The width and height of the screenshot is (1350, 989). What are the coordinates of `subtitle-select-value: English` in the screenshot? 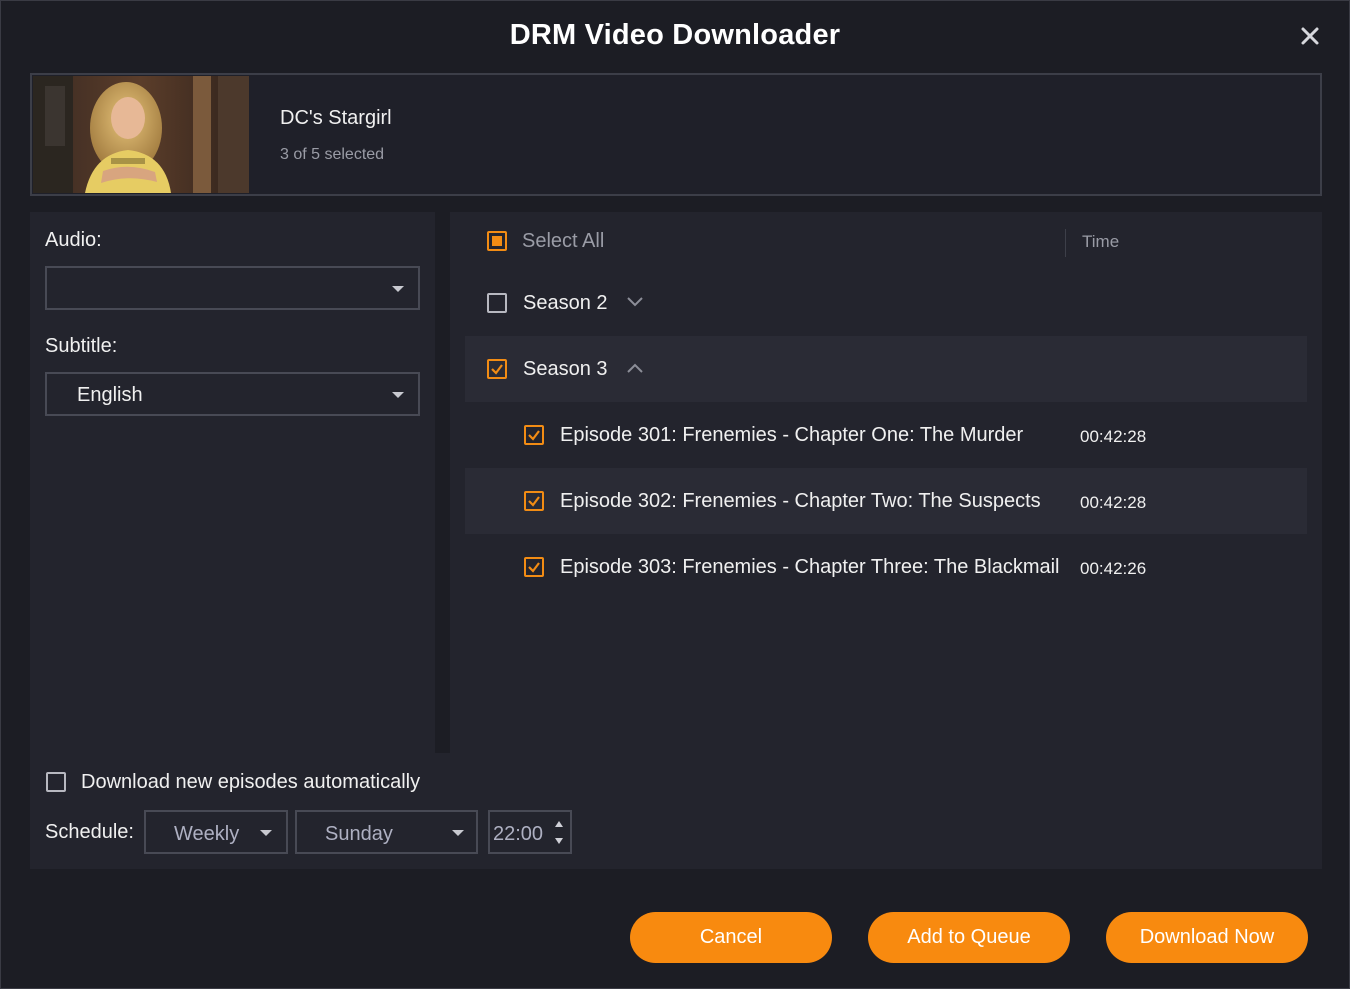 It's located at (110, 395).